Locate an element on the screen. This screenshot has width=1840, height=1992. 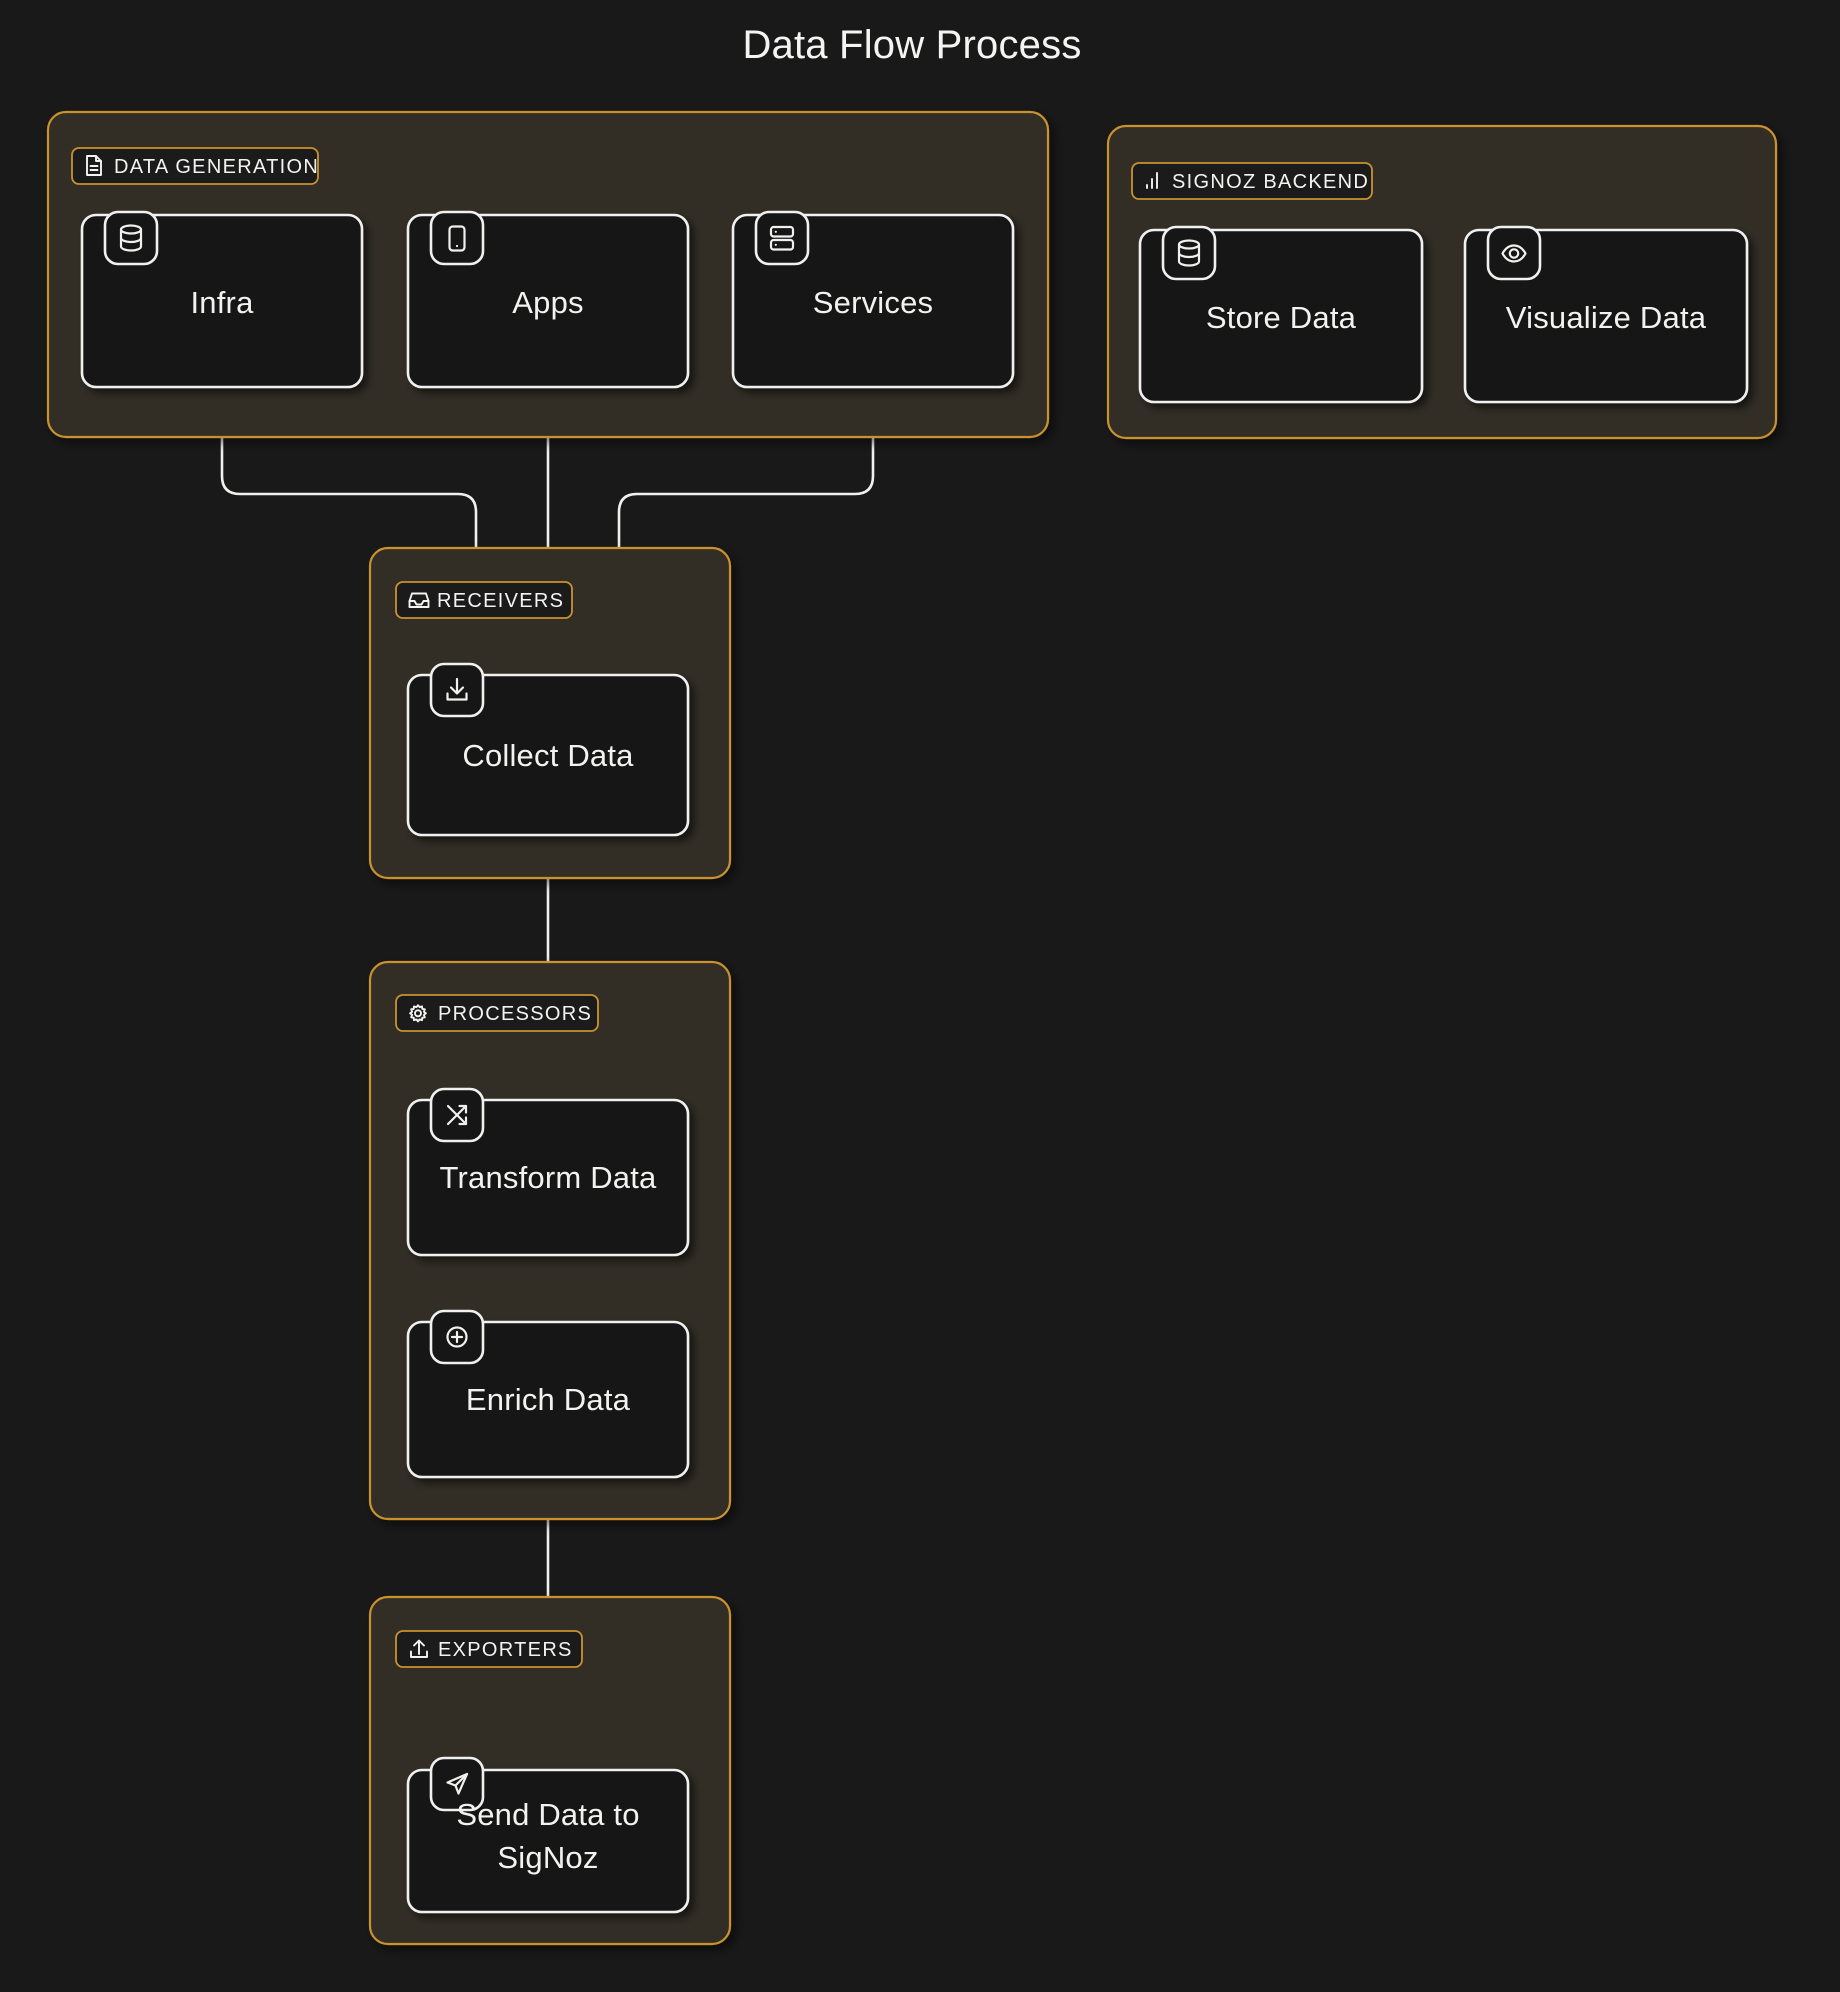
node-collect-data: Collect Data is located at coordinates (548, 749).